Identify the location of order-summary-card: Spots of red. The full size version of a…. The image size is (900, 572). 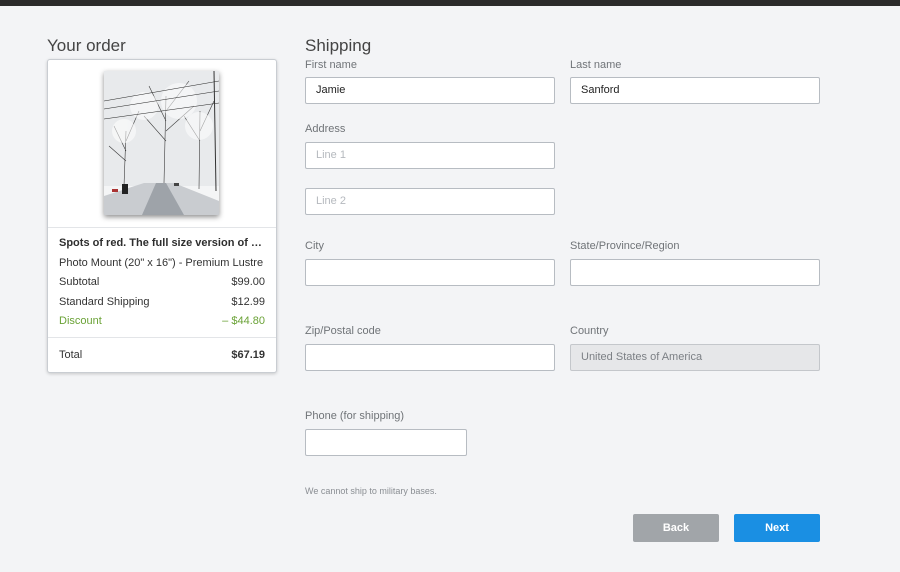
(162, 216).